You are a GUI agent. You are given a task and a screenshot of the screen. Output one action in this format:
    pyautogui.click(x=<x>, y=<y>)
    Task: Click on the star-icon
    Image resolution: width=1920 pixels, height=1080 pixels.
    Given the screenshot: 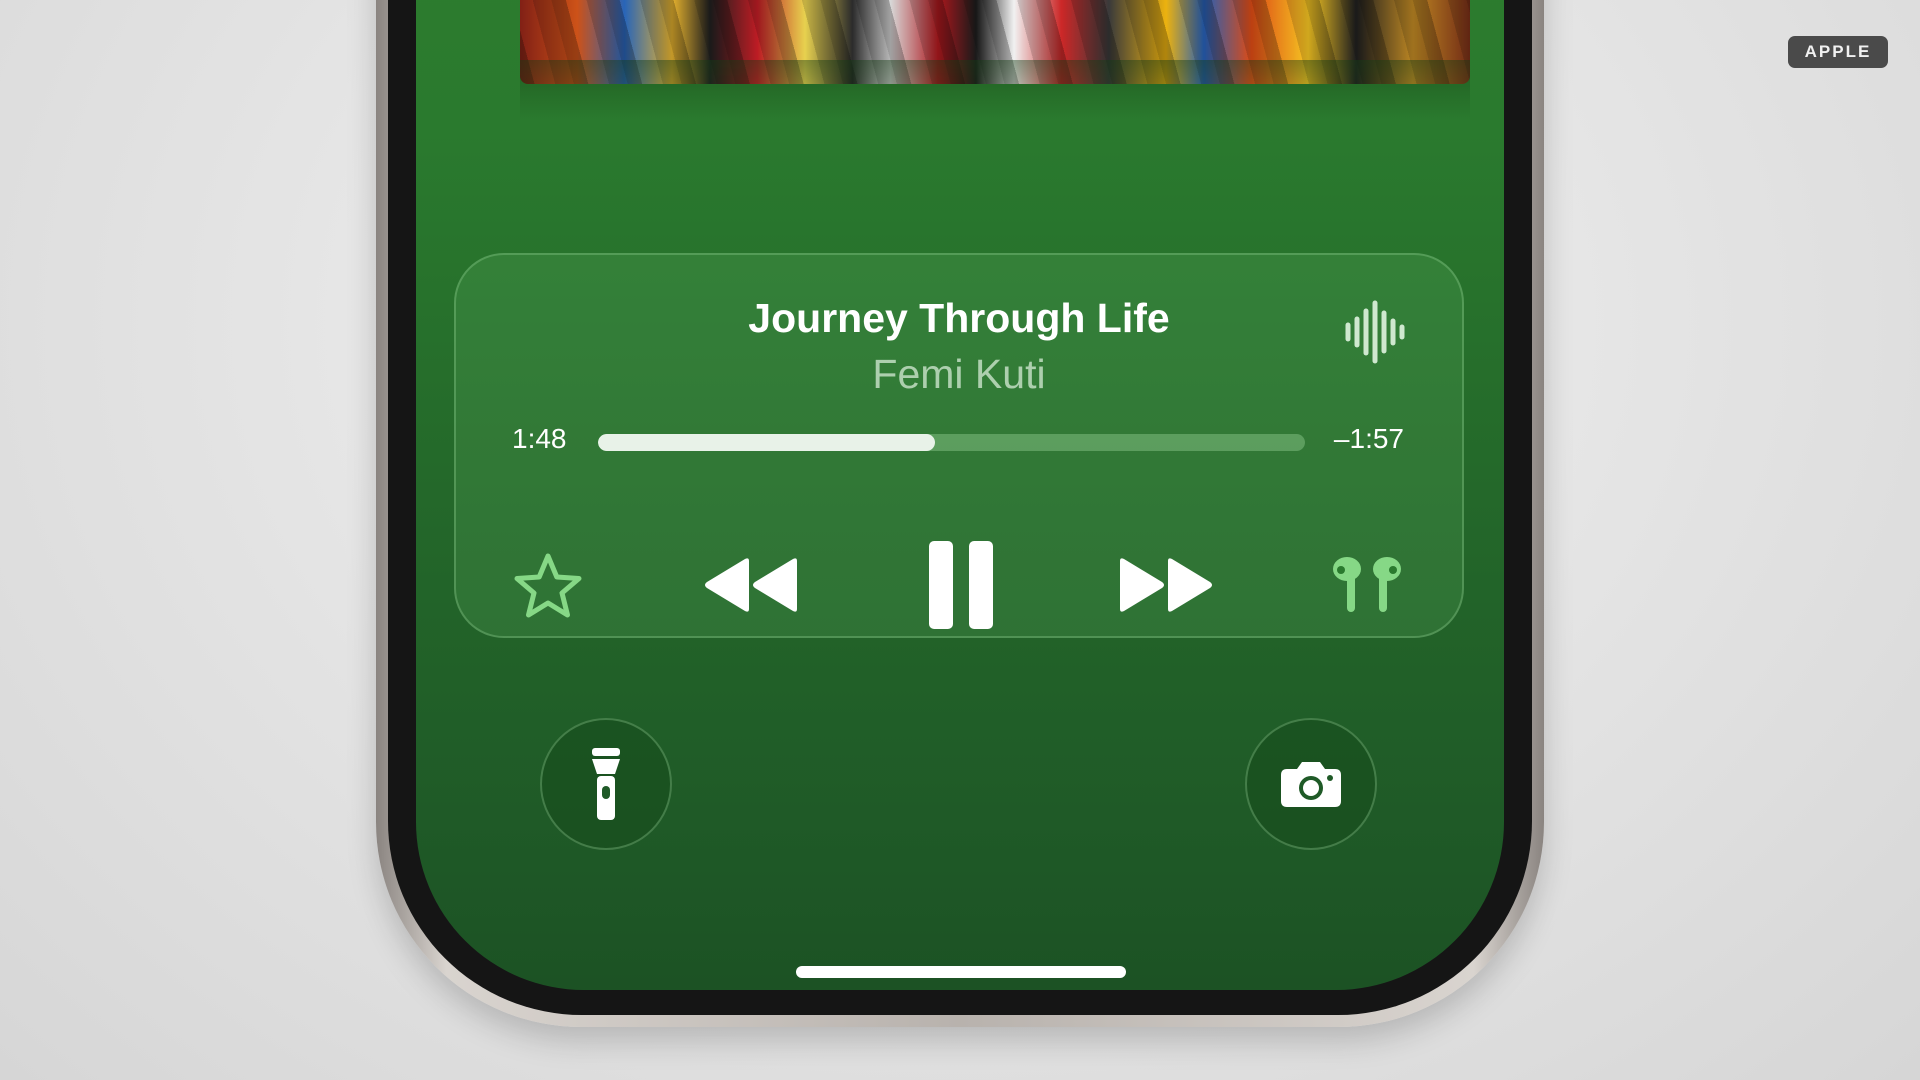 What is the action you would take?
    pyautogui.click(x=548, y=585)
    